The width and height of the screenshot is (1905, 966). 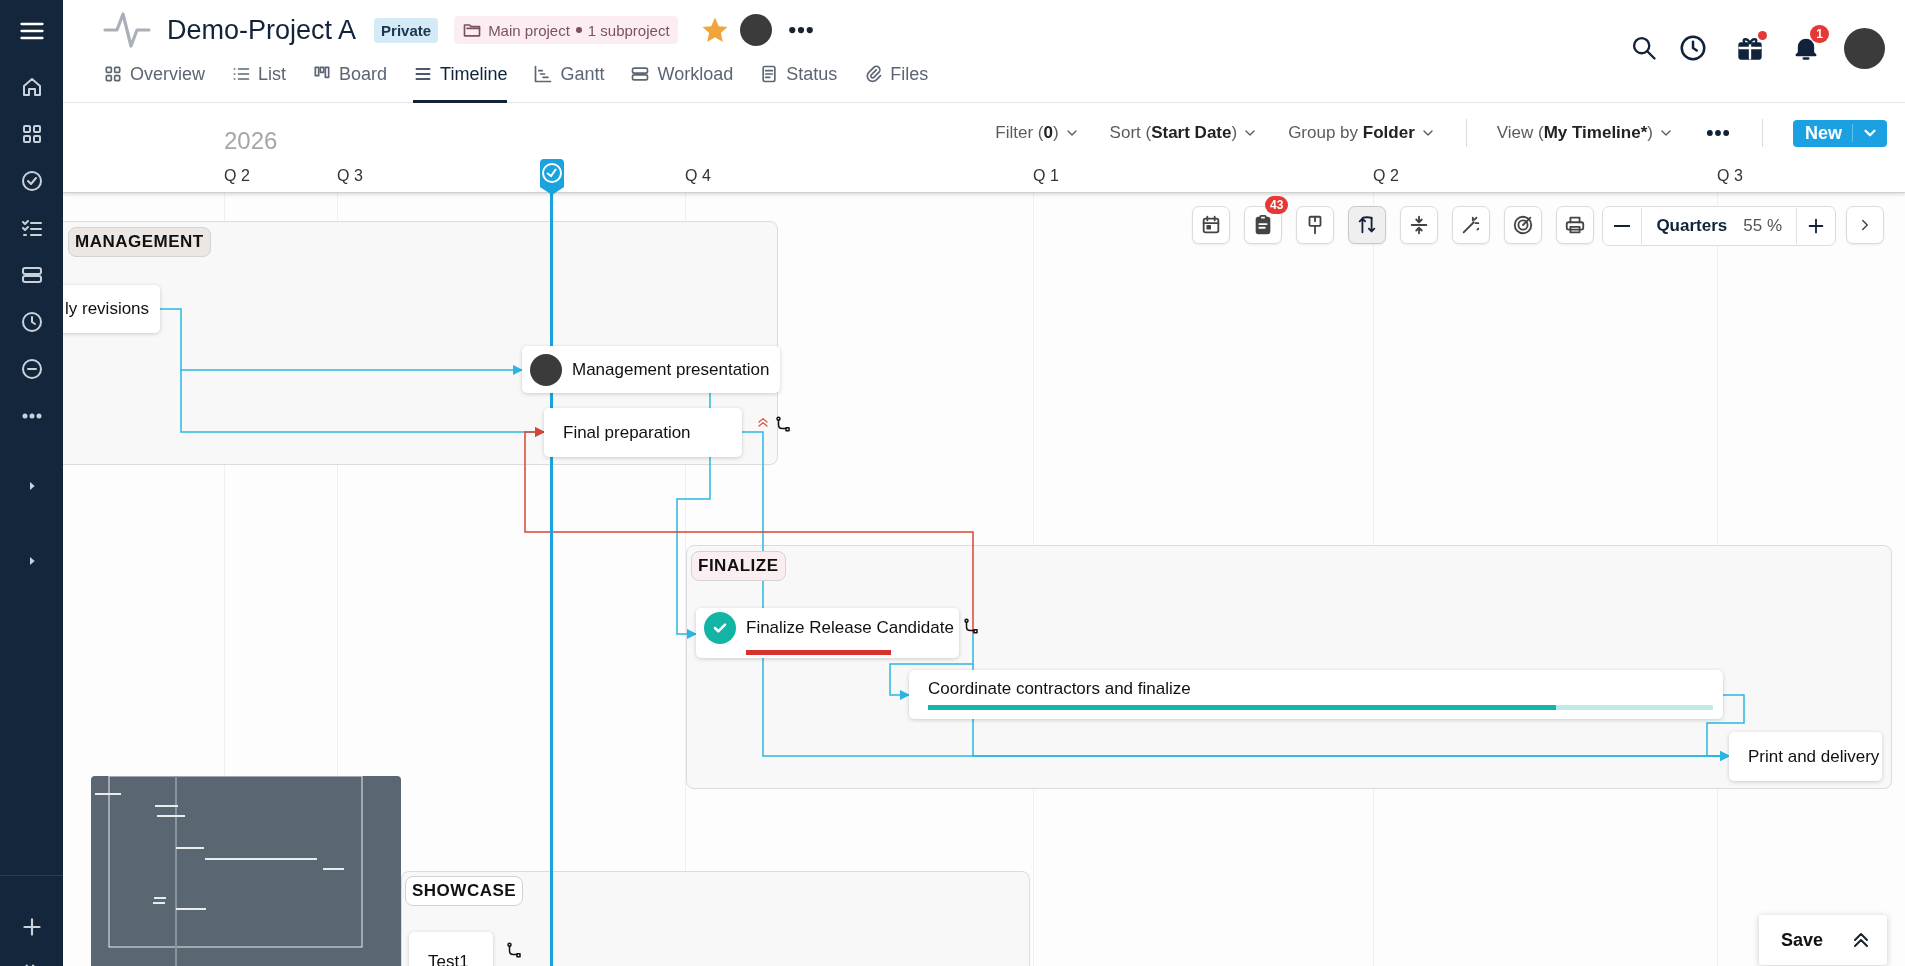 What do you see at coordinates (671, 369) in the screenshot?
I see `task-title: Management presentation` at bounding box center [671, 369].